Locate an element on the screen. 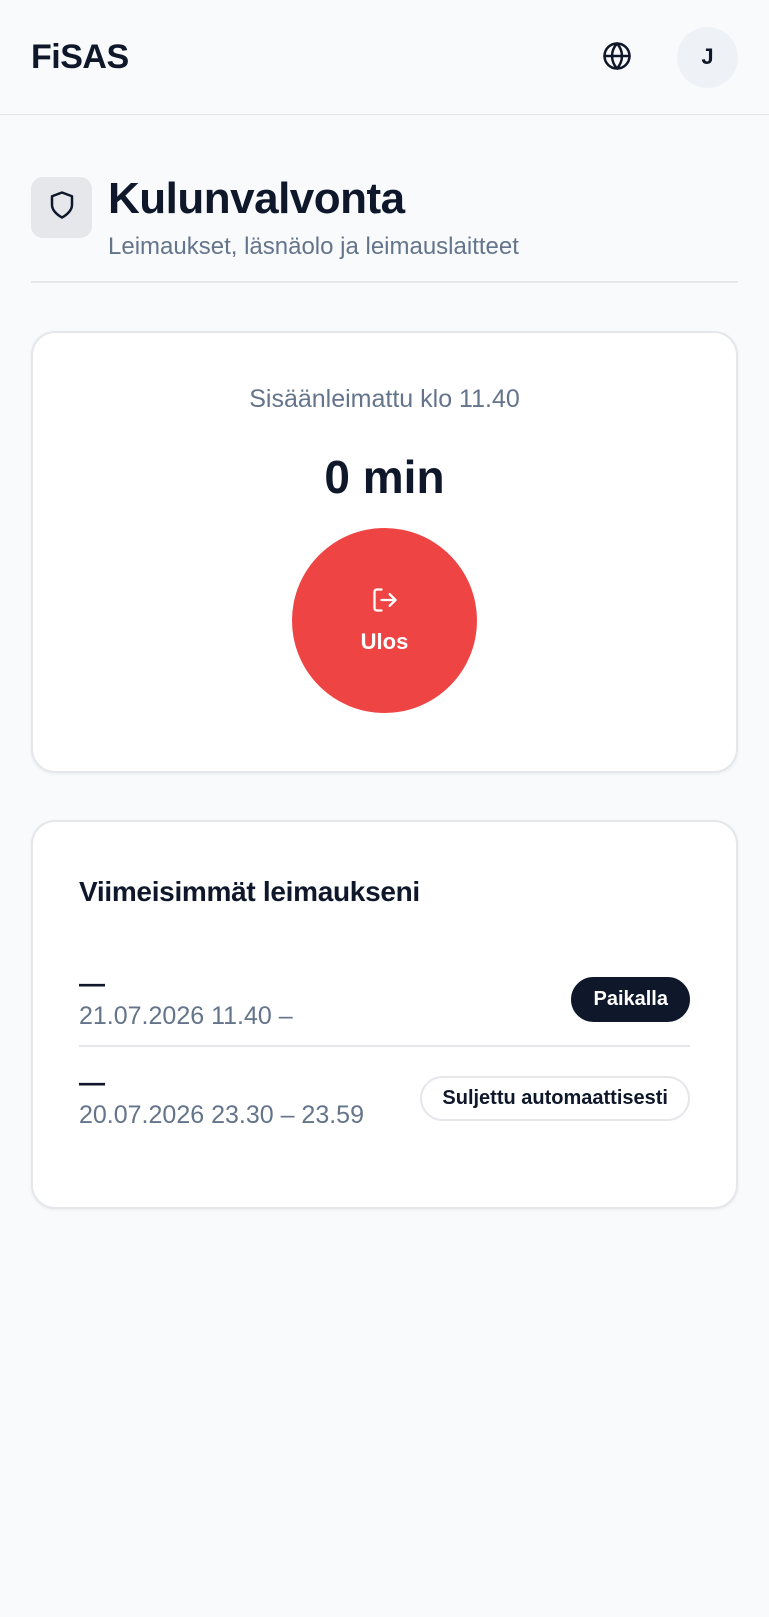 The height and width of the screenshot is (1617, 769). clock-duration: 0 min is located at coordinates (384, 477).